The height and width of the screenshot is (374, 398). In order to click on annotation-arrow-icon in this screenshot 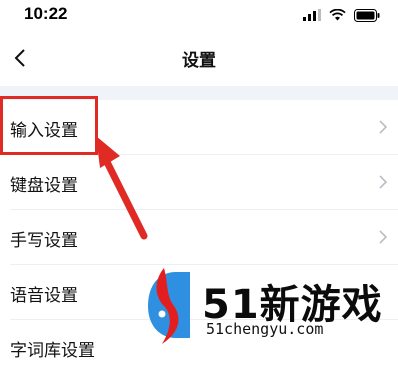, I will do `click(122, 188)`.